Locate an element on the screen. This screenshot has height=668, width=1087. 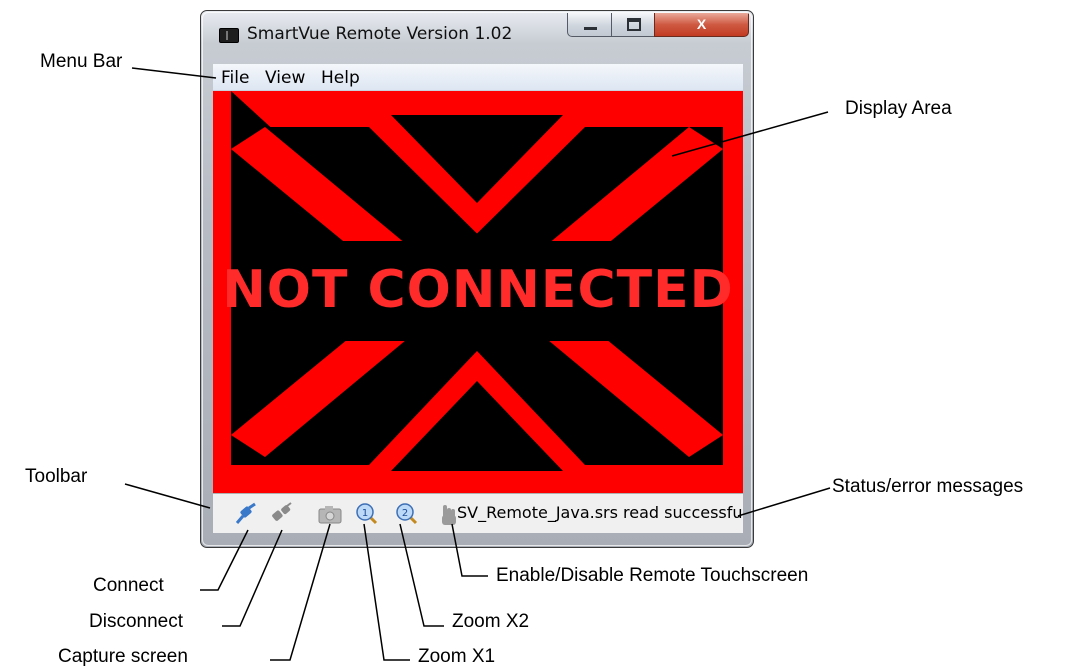
label-connect: Connect is located at coordinates (128, 585).